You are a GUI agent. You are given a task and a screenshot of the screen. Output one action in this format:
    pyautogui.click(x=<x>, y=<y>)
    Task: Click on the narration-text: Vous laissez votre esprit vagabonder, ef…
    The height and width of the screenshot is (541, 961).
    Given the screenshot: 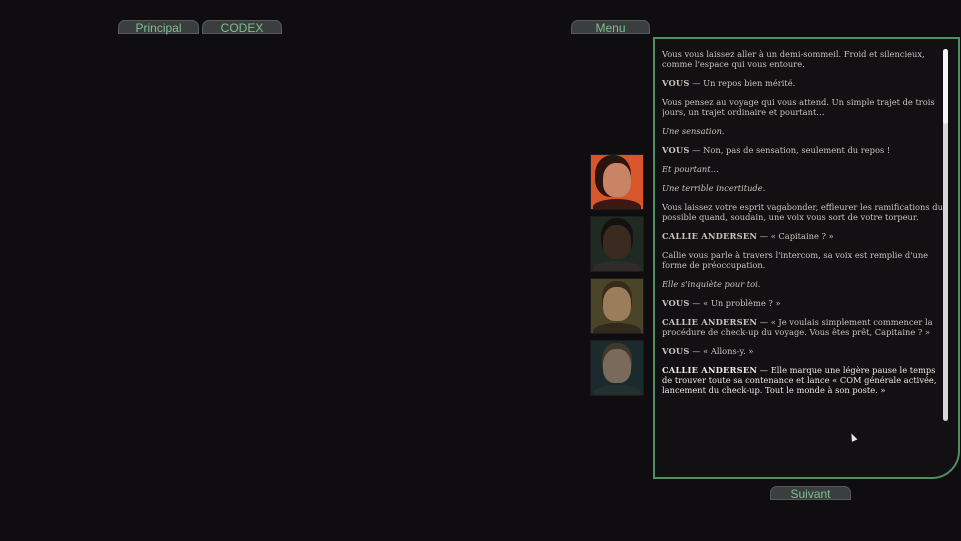 What is the action you would take?
    pyautogui.click(x=802, y=212)
    